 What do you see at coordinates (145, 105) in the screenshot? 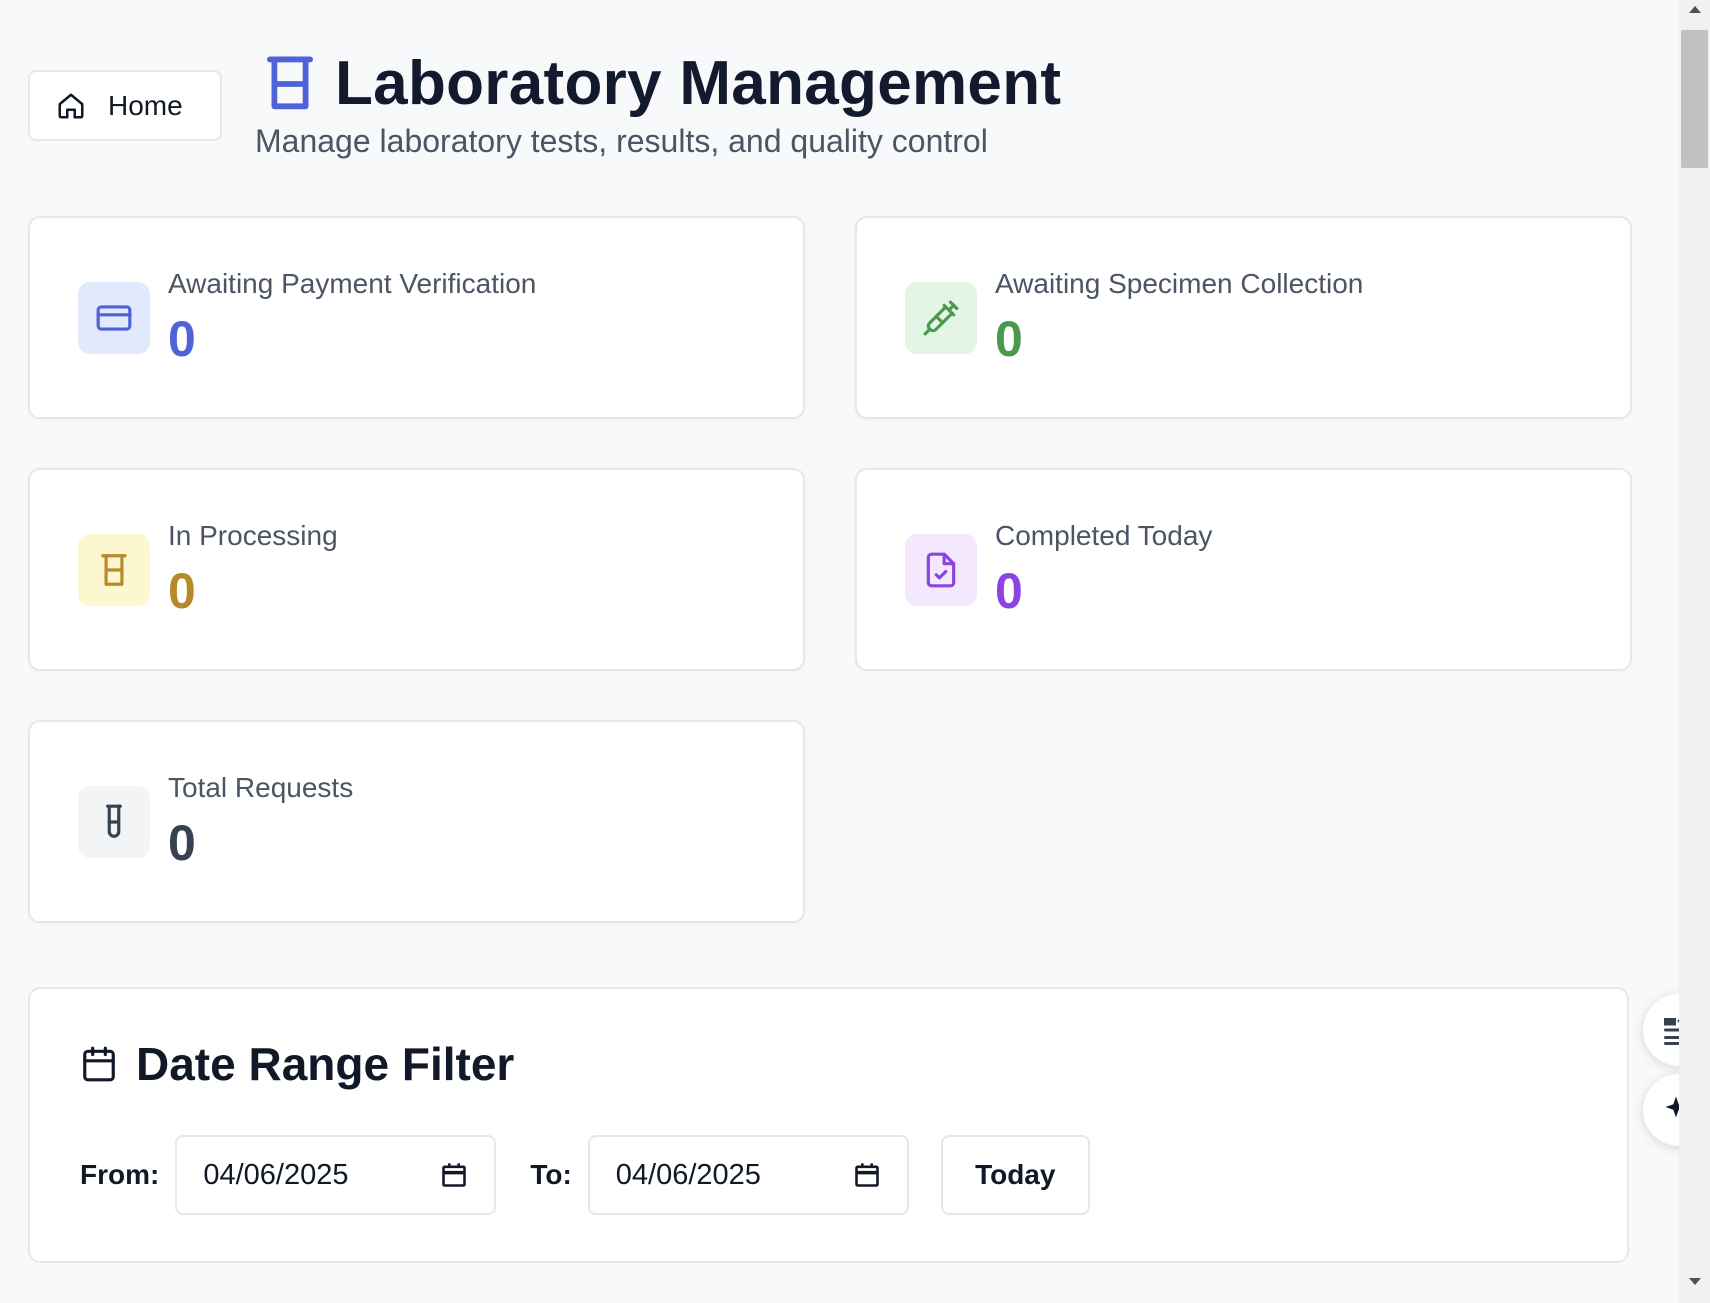
I see `home-button-label: Home` at bounding box center [145, 105].